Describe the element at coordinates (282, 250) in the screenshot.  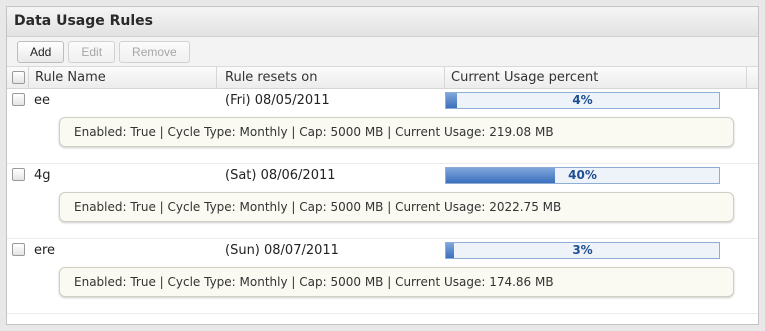
I see `rule-resets-on: (Sun) 08/07/2011` at that location.